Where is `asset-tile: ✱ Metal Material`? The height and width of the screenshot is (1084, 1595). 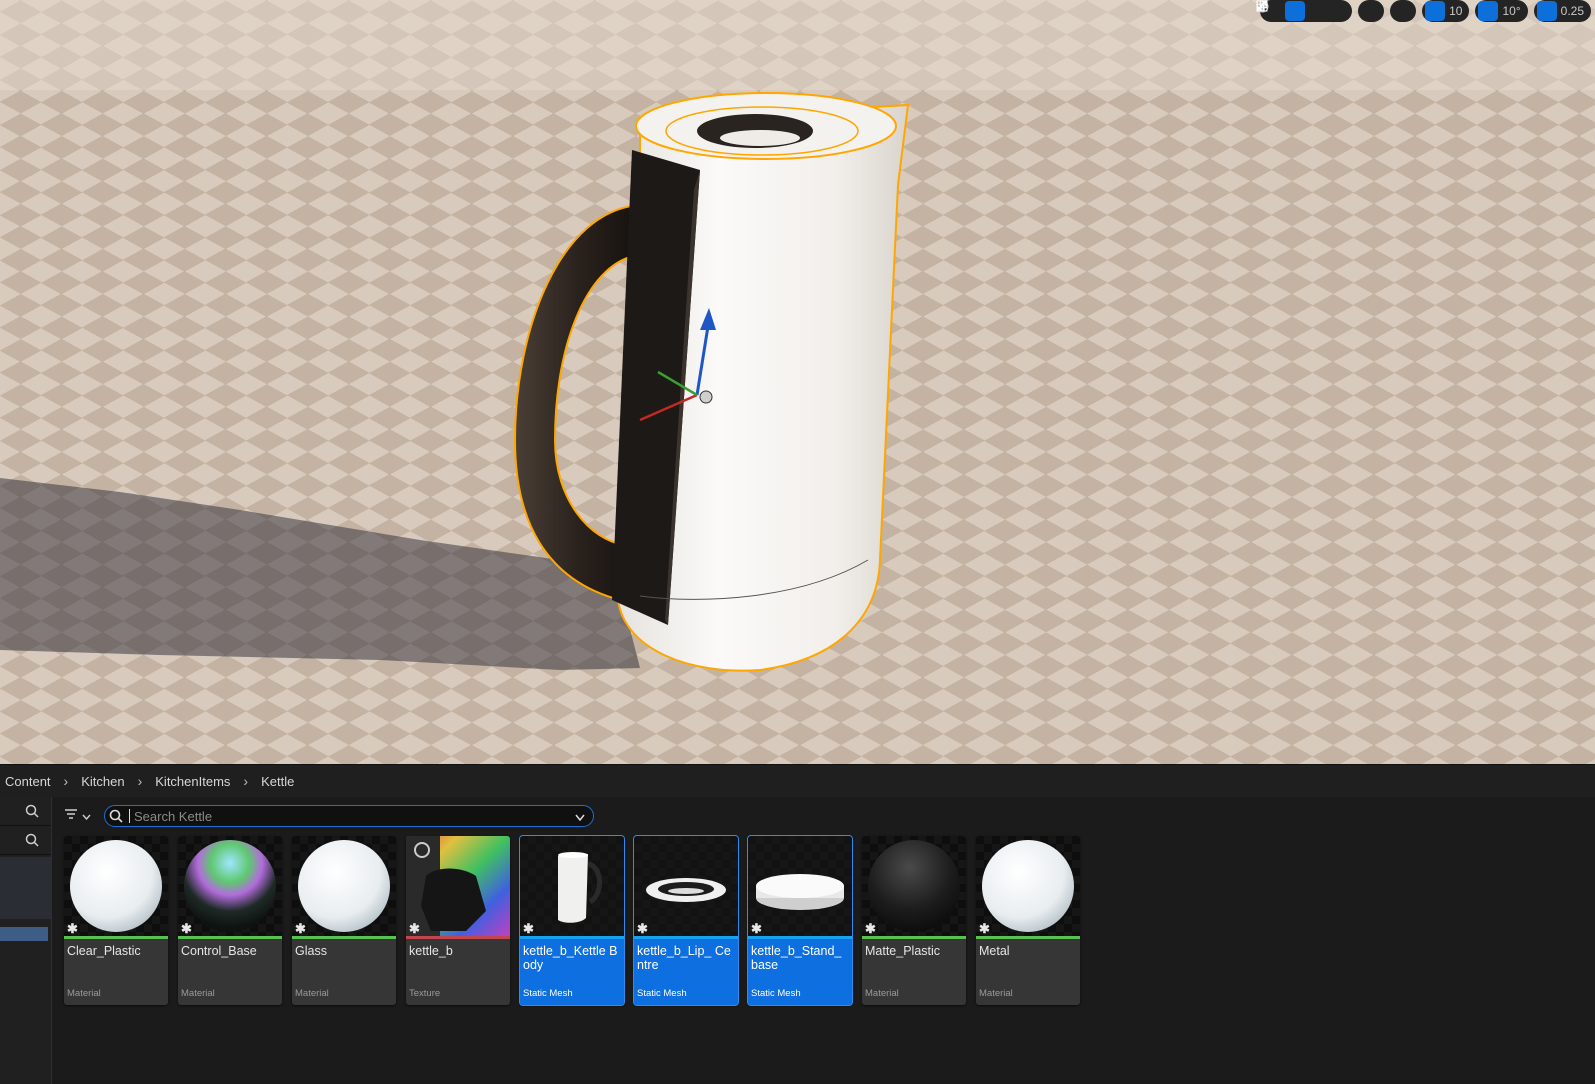
asset-tile: ✱ Metal Material is located at coordinates (1028, 920).